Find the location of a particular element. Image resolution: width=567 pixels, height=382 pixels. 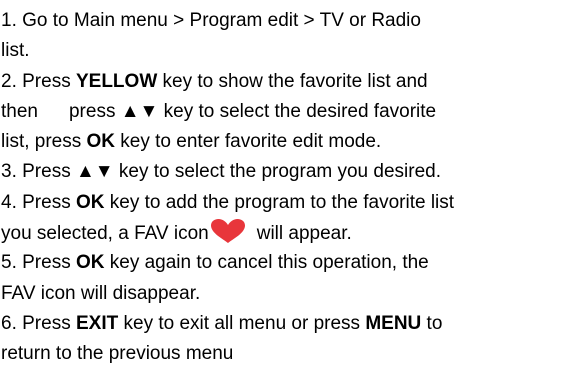

heart-icon is located at coordinates (228, 231).